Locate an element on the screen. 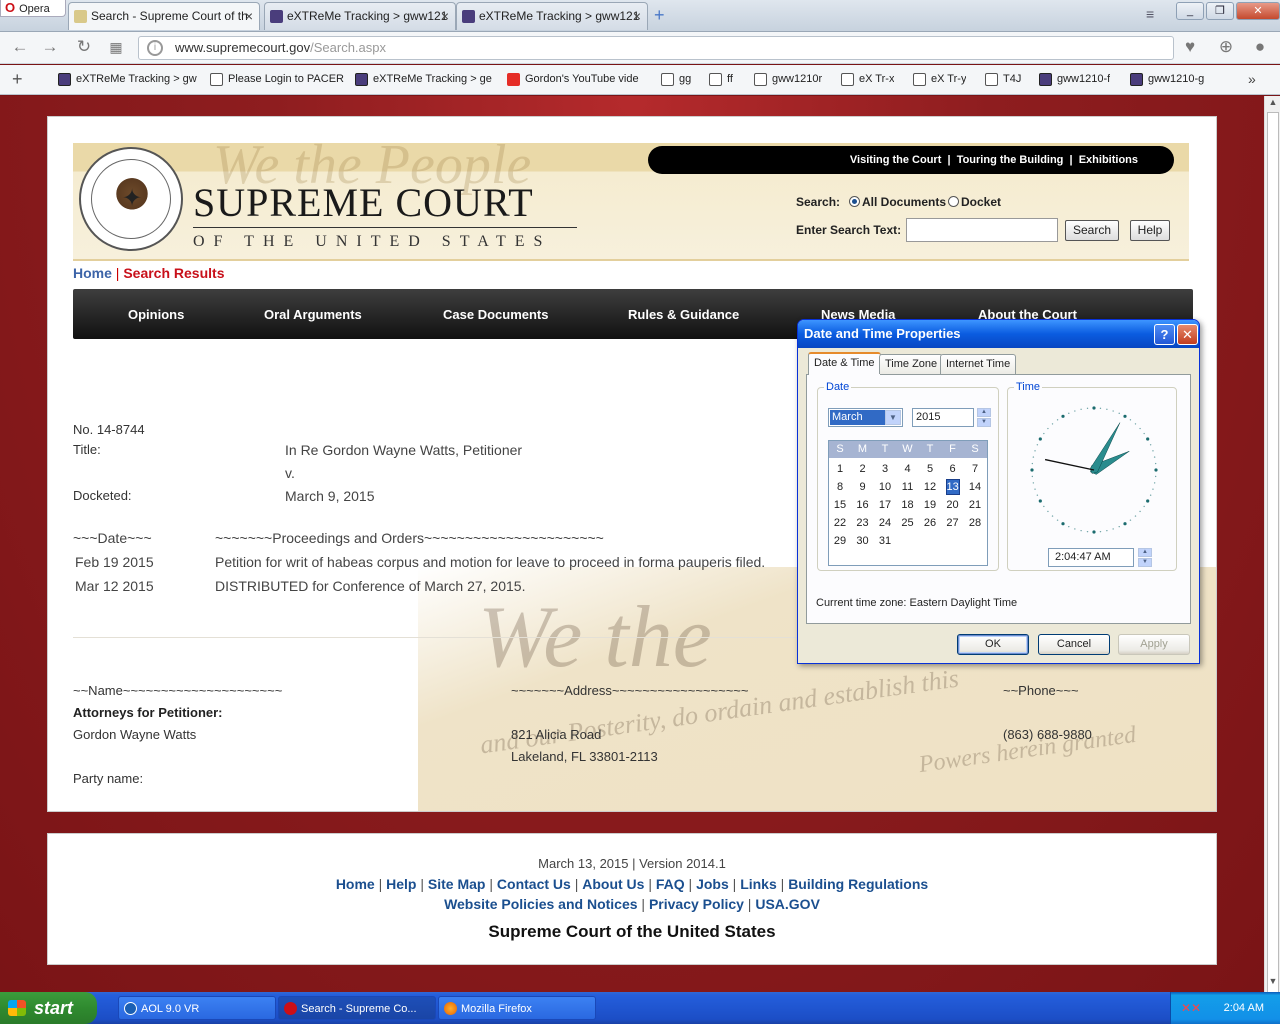 The image size is (1280, 1024). calendar-day: 8 is located at coordinates (840, 487).